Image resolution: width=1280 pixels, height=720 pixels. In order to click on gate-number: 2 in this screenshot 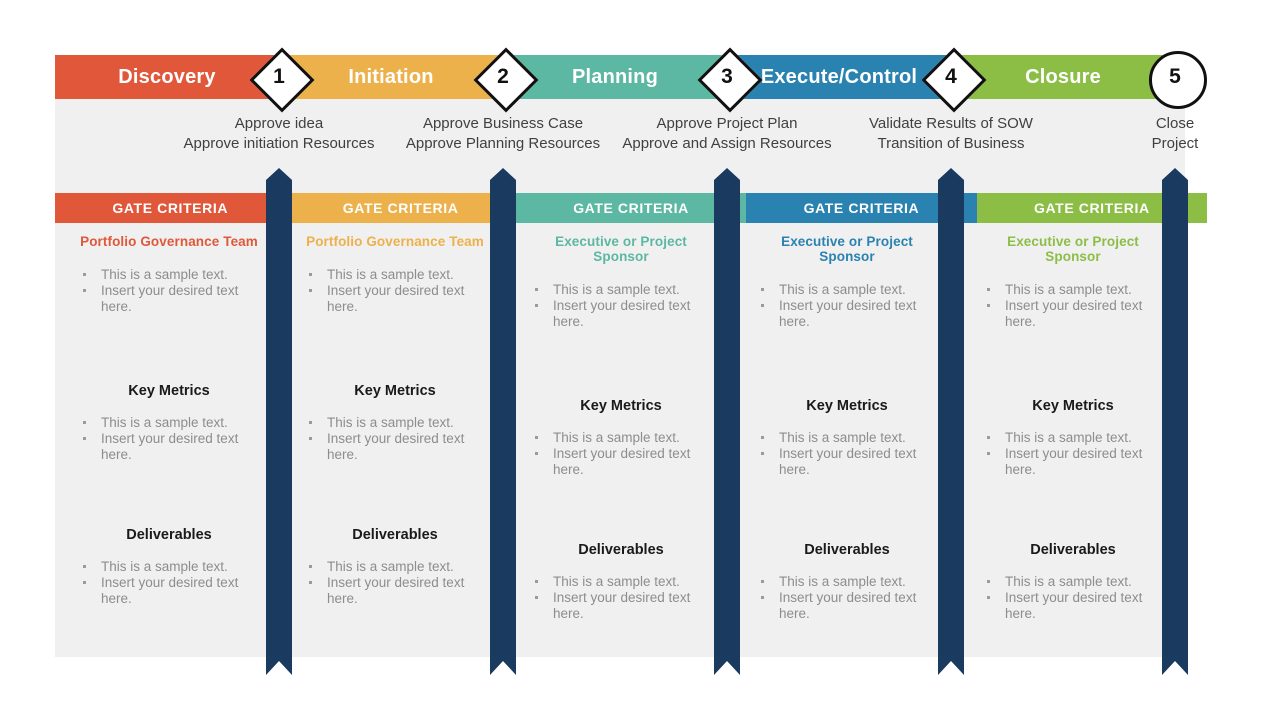, I will do `click(503, 76)`.